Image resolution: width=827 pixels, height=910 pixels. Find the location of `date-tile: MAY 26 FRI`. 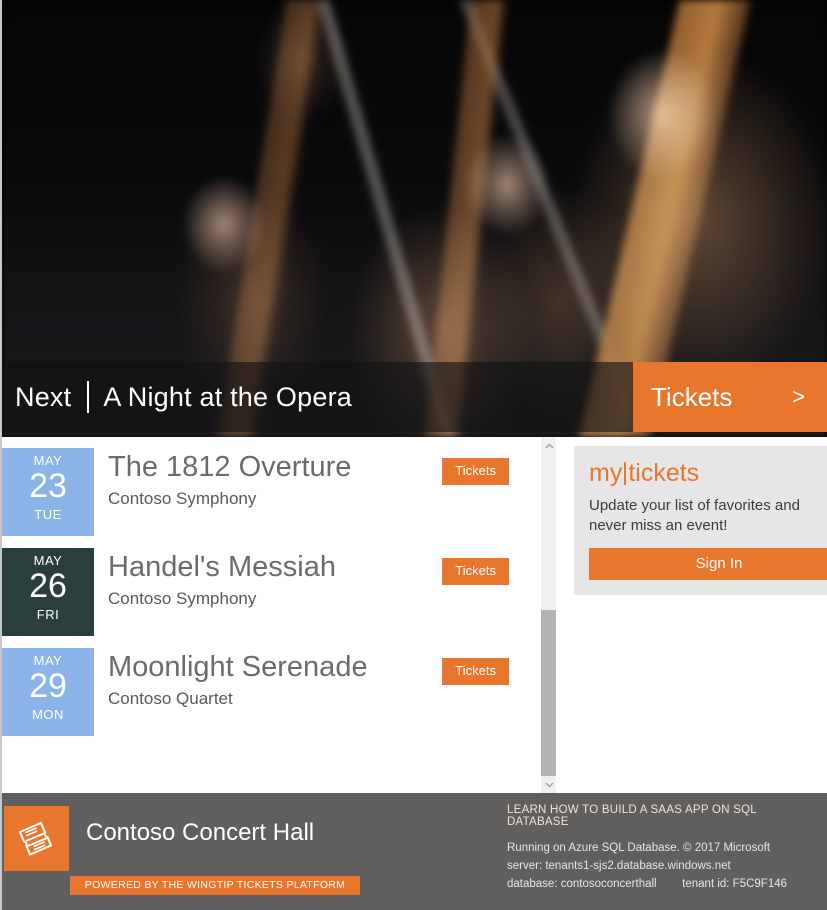

date-tile: MAY 26 FRI is located at coordinates (48, 592).